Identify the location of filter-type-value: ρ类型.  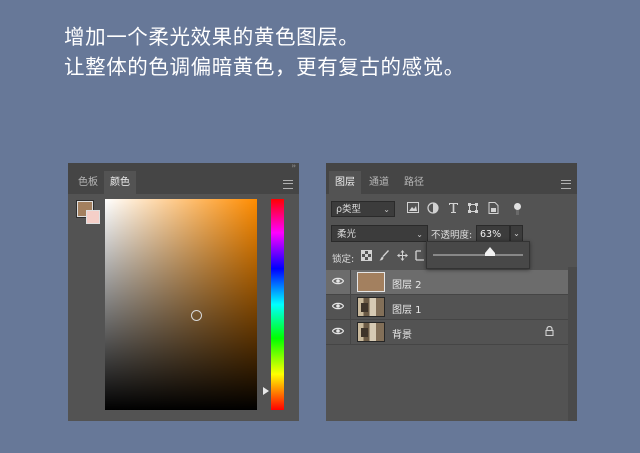
(349, 209).